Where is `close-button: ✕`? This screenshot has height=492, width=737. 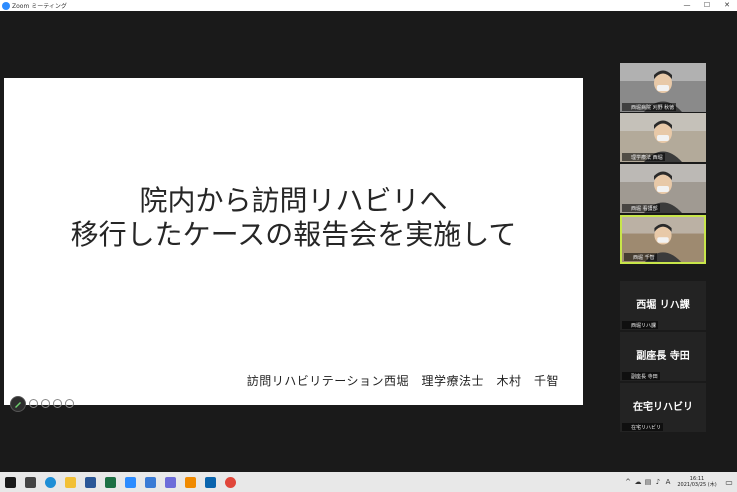 close-button: ✕ is located at coordinates (727, 5).